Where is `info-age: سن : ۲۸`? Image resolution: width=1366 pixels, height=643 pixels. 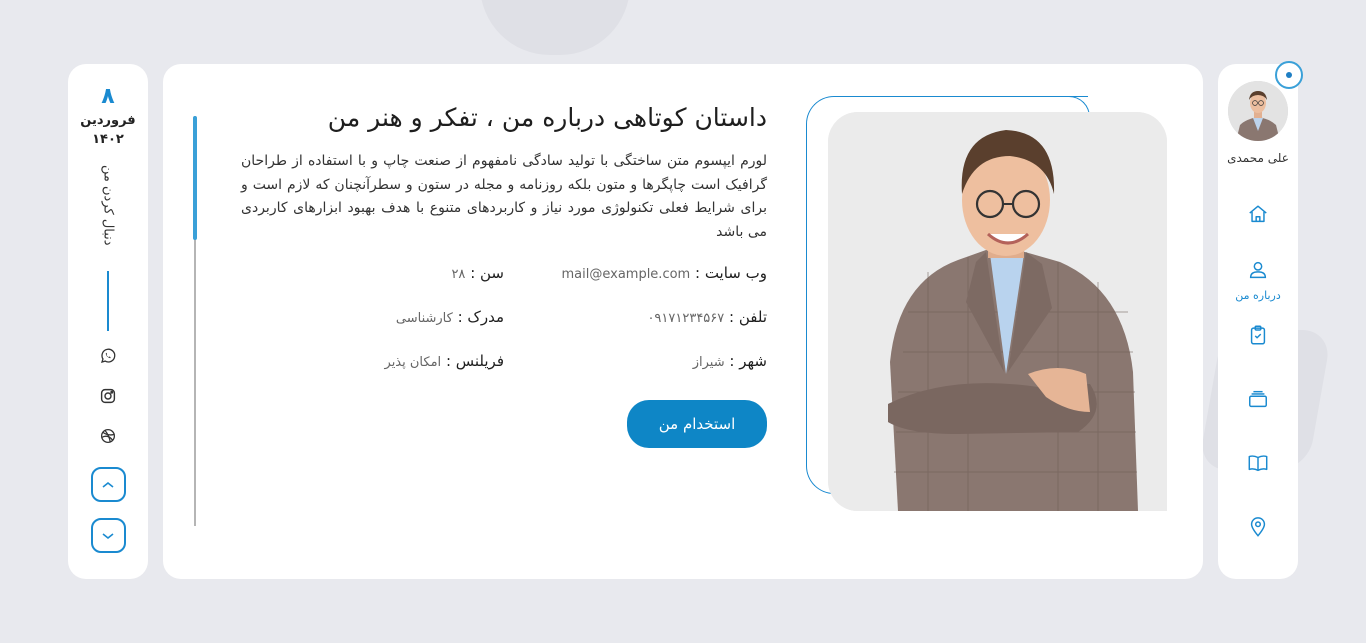
info-age: سن : ۲۸ is located at coordinates (372, 274).